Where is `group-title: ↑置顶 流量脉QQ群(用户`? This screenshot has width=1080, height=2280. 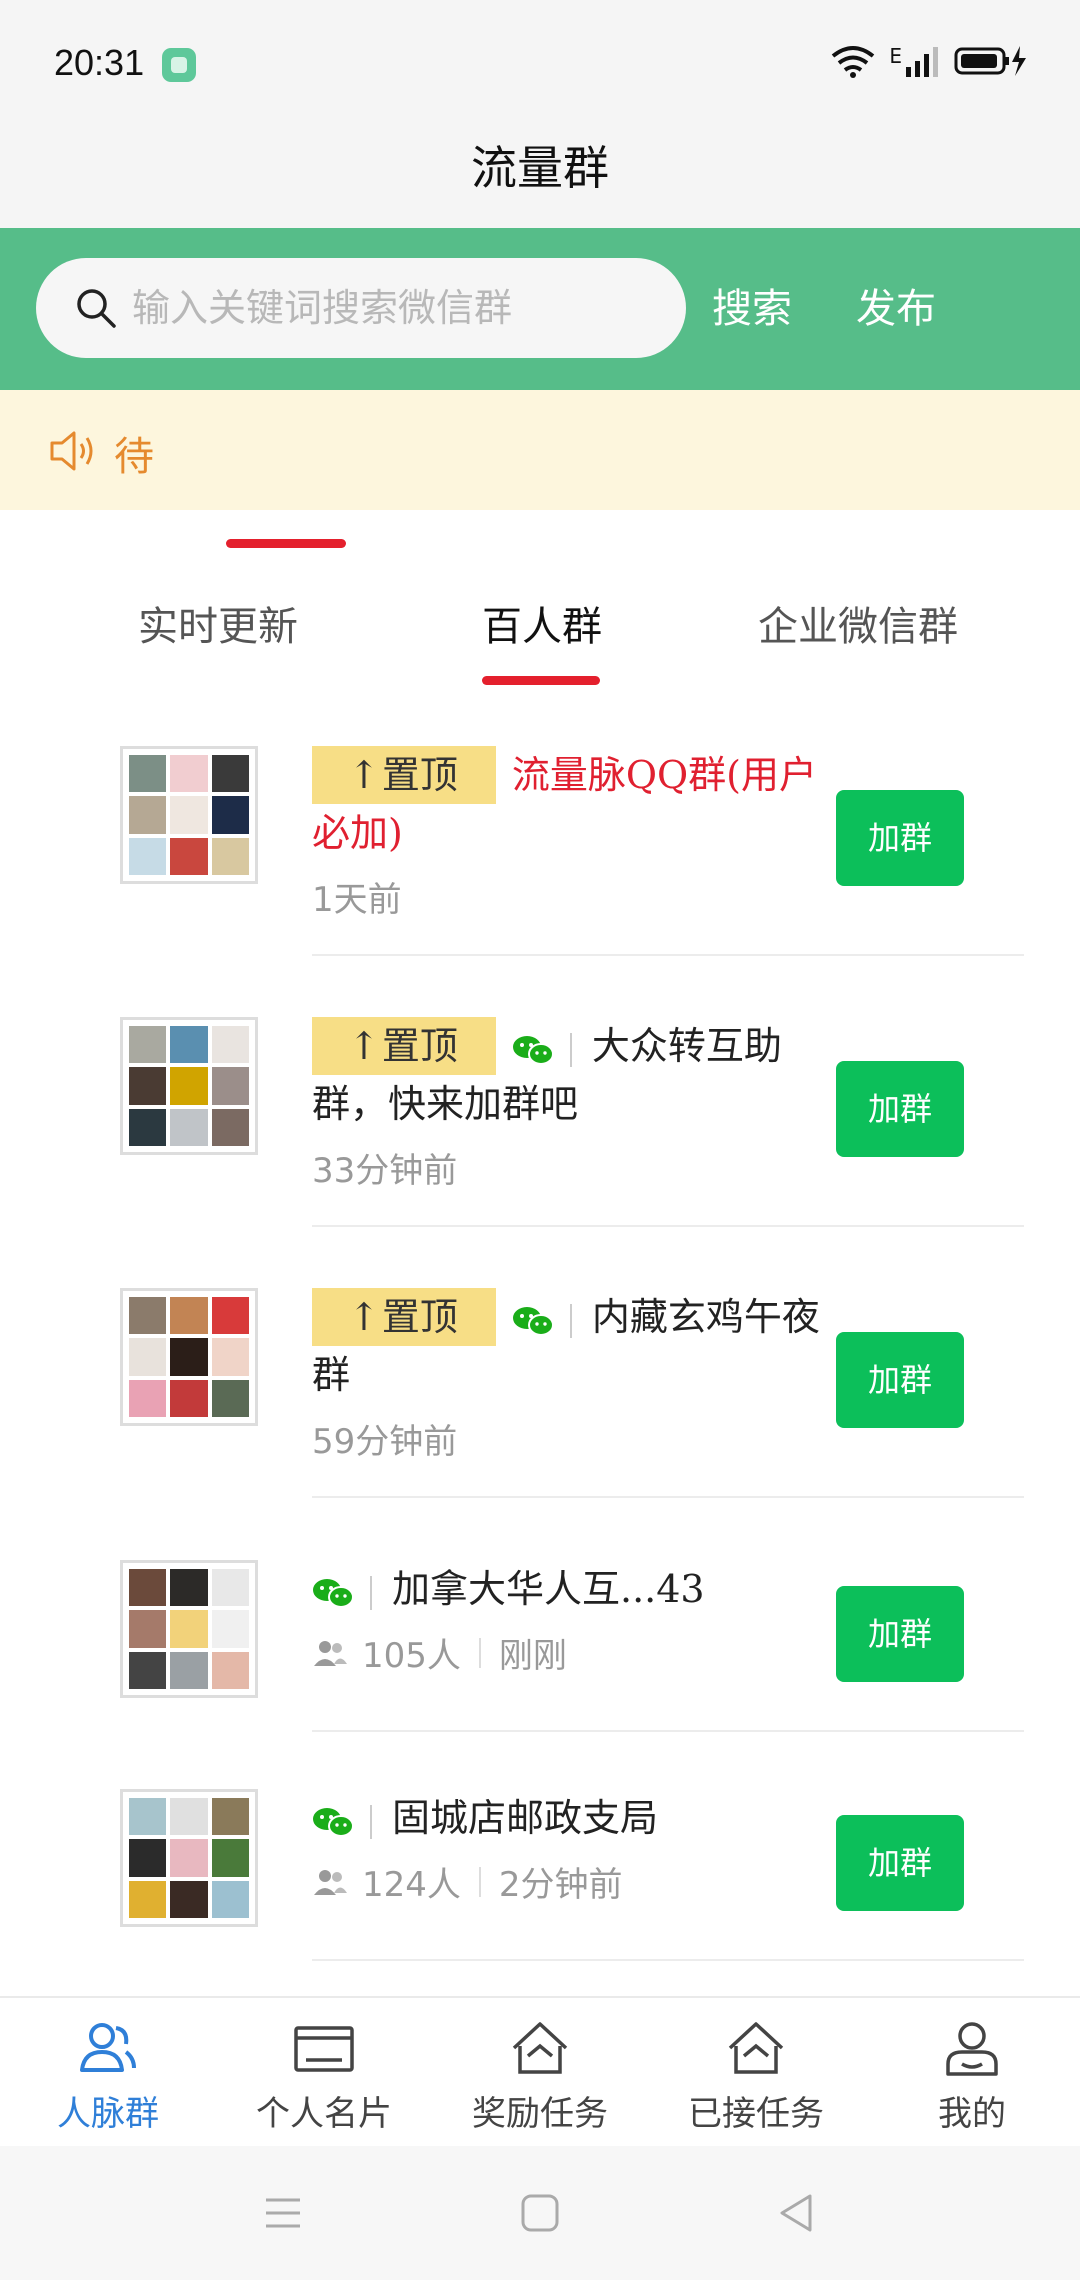 group-title: ↑置顶 流量脉QQ群(用户 is located at coordinates (572, 775).